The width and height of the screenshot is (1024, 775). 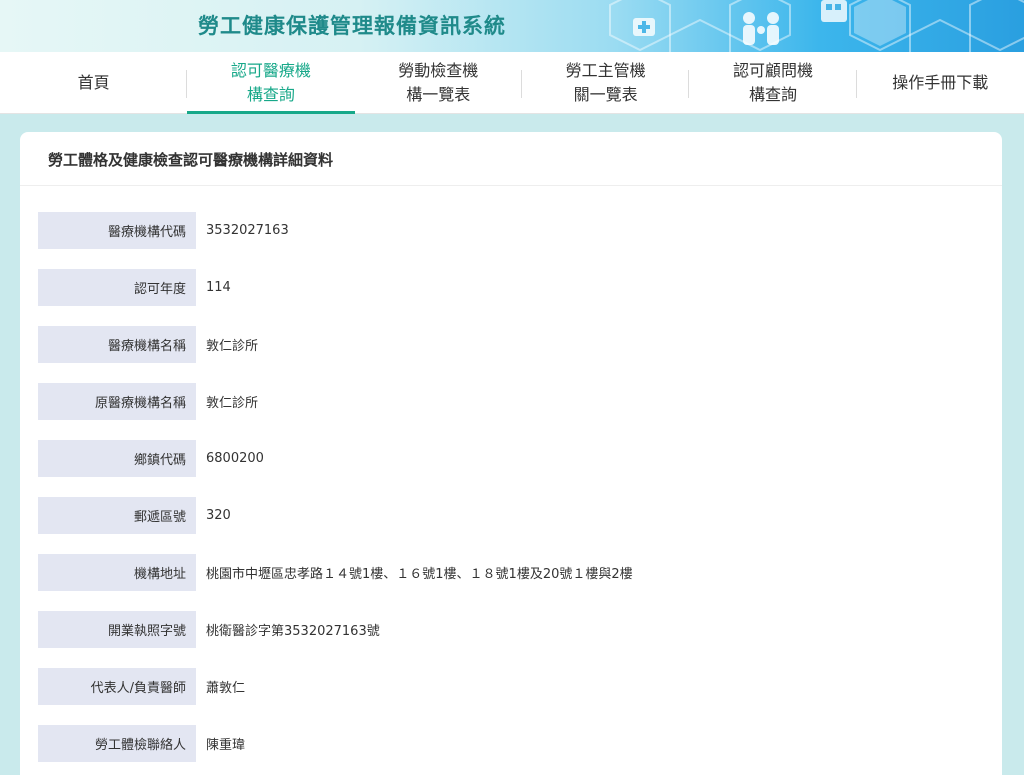 I want to click on nav-labor-inspection-list: 勞動檢查機 構一覽表, so click(x=438, y=83).